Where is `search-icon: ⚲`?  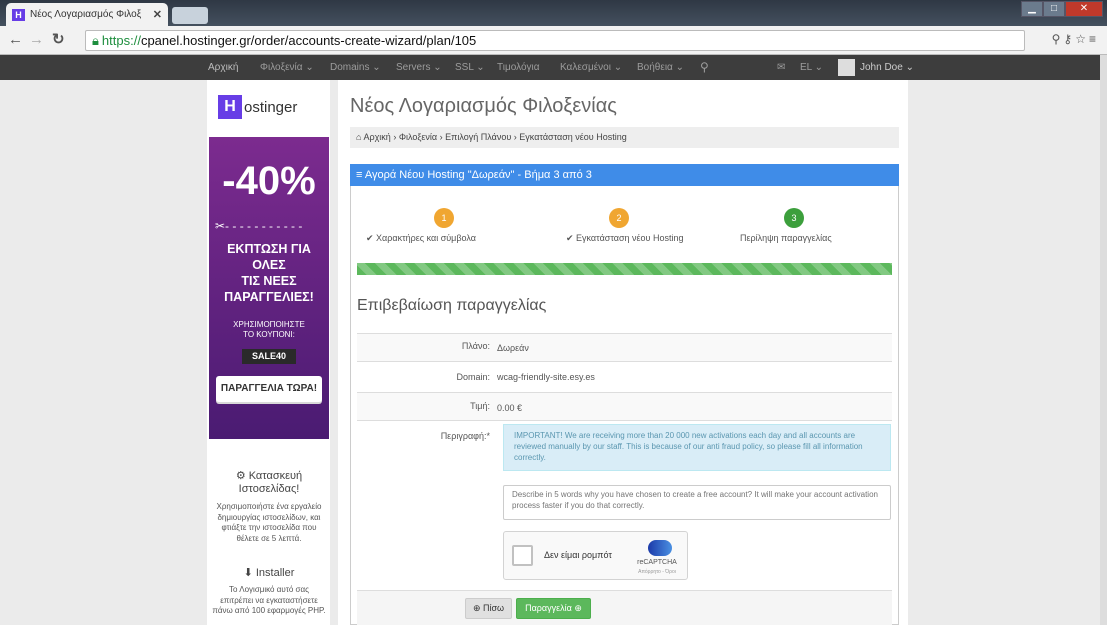 search-icon: ⚲ is located at coordinates (704, 67).